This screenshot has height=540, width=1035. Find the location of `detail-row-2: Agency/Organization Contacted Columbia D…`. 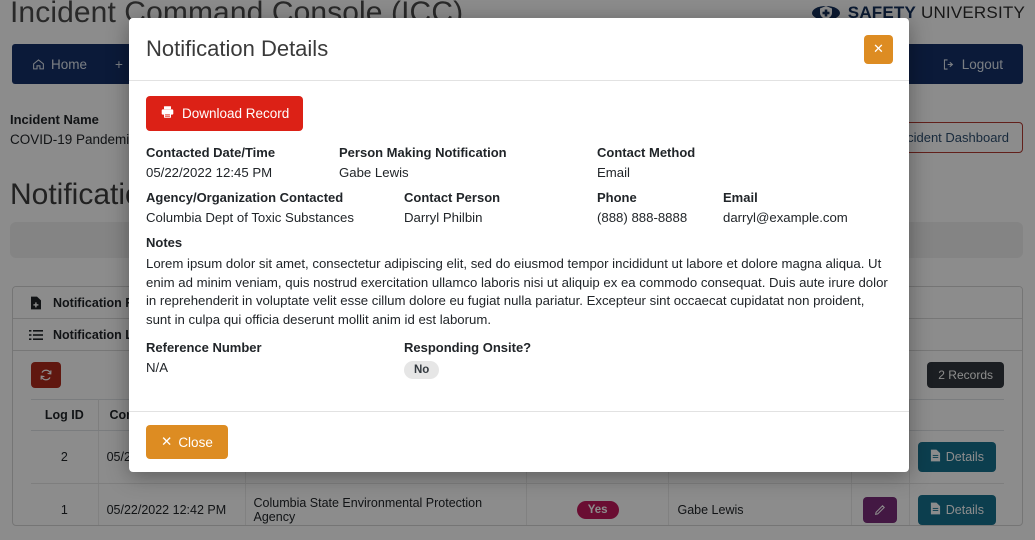

detail-row-2: Agency/Organization Contacted Columbia D… is located at coordinates (519, 207).